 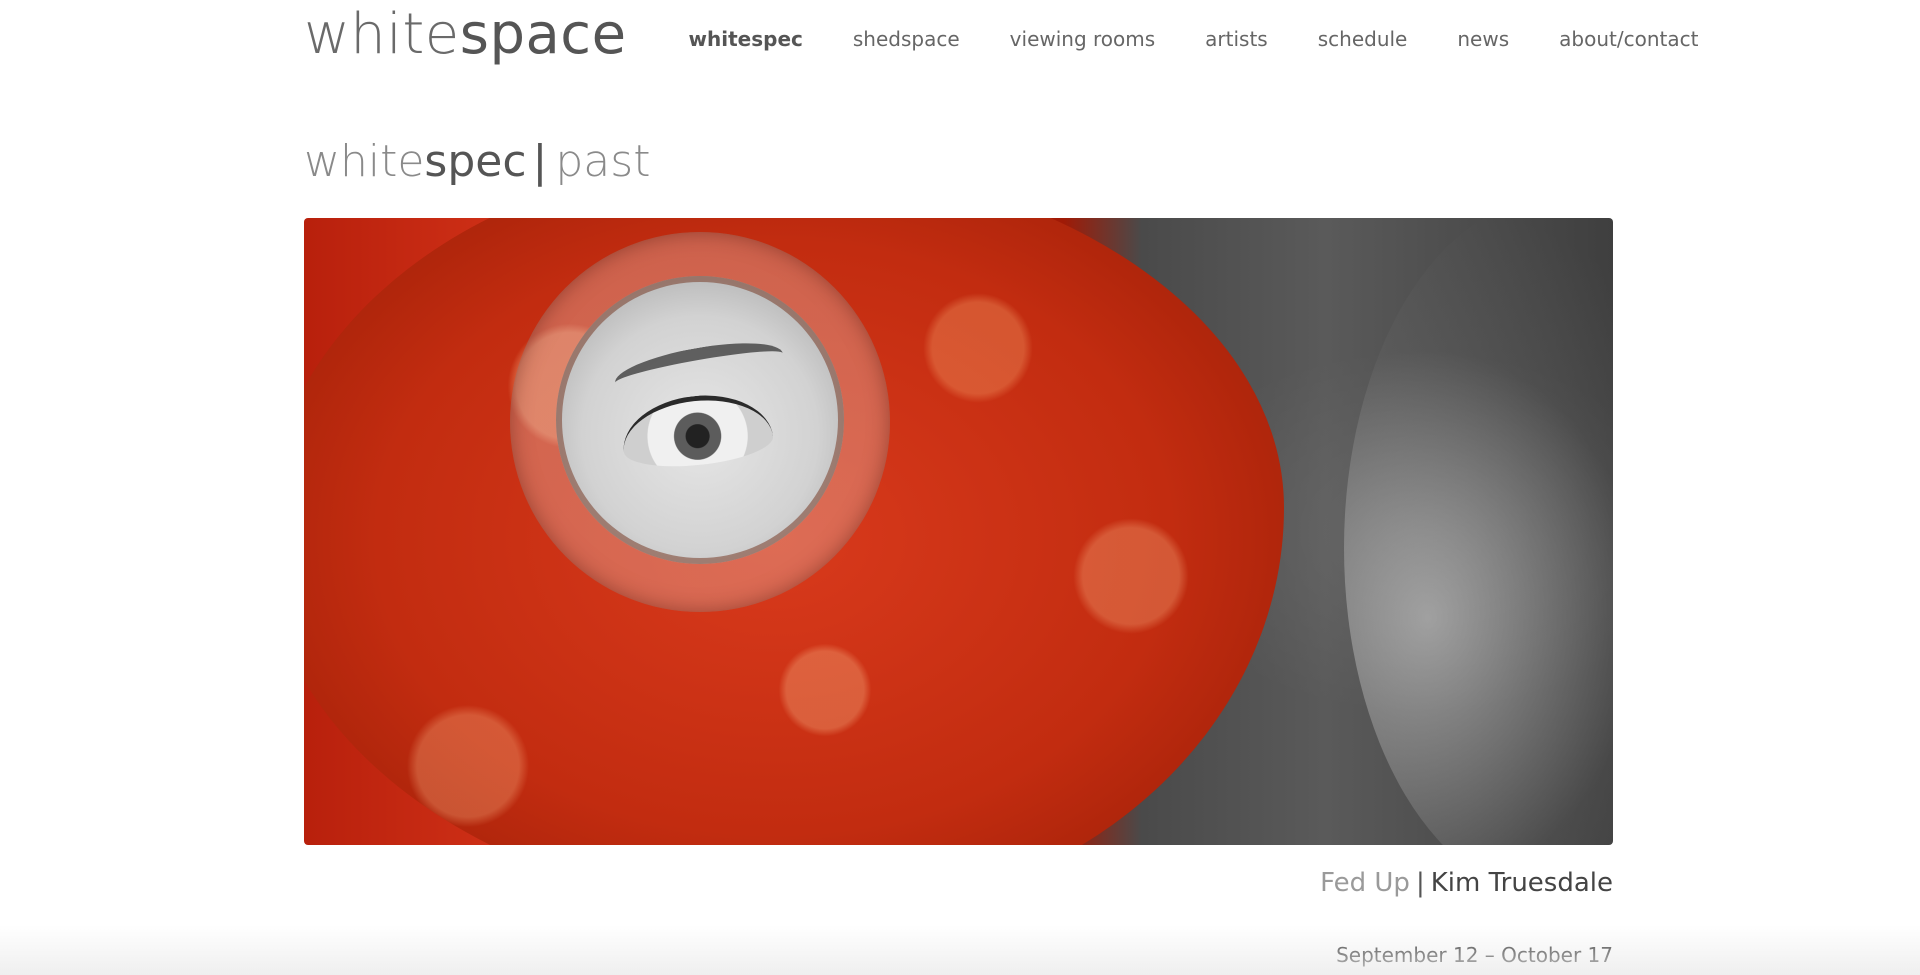 I want to click on nav-item-news: news, so click(x=1483, y=39).